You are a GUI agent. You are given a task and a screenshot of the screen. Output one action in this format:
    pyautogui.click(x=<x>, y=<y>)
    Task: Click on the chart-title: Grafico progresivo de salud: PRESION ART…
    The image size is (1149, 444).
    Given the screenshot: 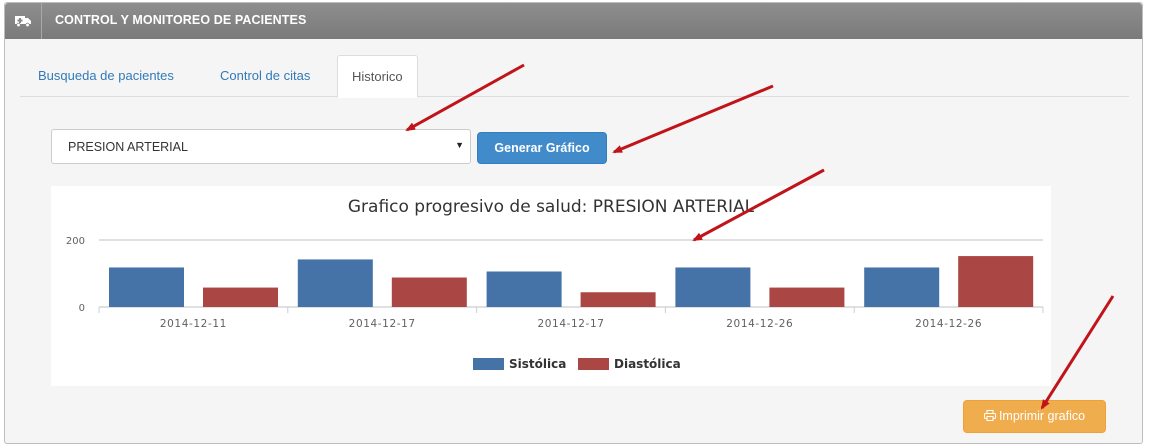 What is the action you would take?
    pyautogui.click(x=551, y=207)
    